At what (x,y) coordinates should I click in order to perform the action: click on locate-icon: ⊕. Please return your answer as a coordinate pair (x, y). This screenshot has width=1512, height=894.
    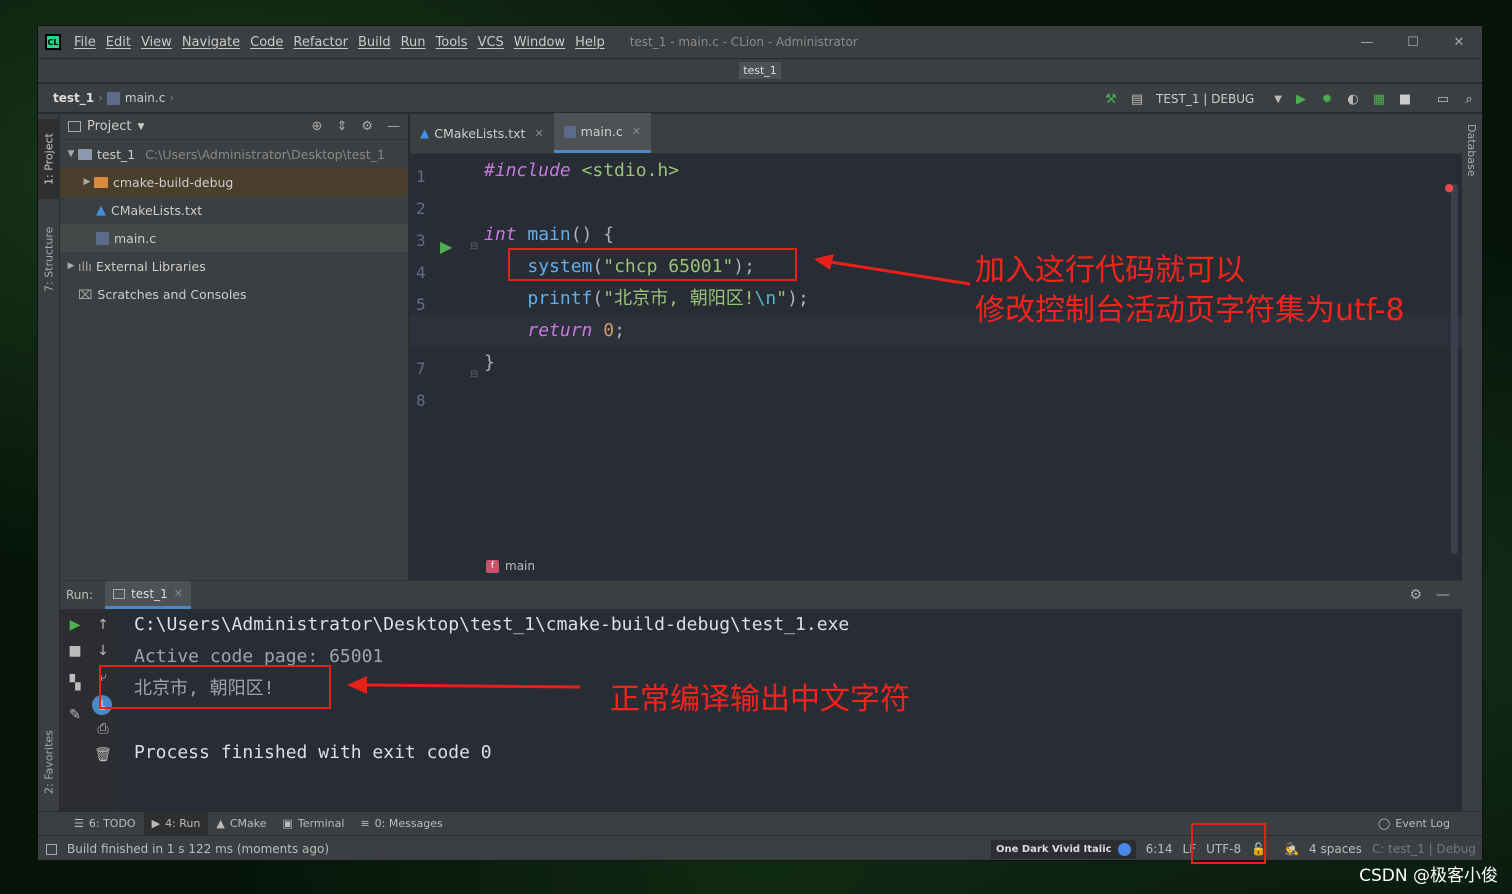
    Looking at the image, I should click on (317, 126).